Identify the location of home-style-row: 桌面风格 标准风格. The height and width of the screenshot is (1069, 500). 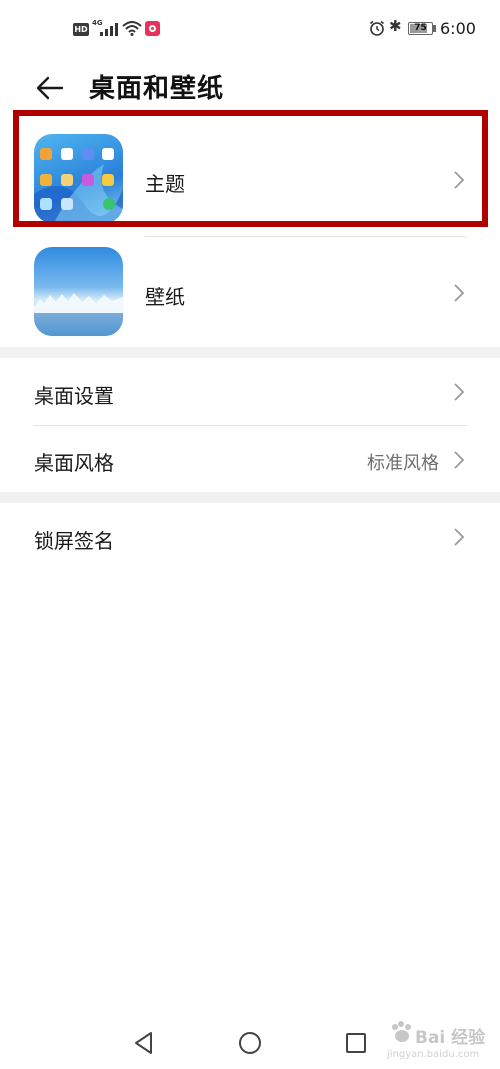
(250, 459).